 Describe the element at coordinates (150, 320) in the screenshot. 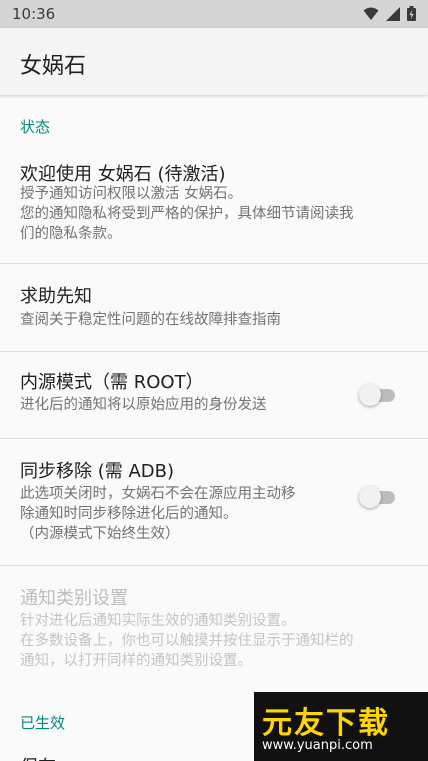

I see `pref-help-summary: 查阅关于稳定性问题的在线故障排查指南` at that location.